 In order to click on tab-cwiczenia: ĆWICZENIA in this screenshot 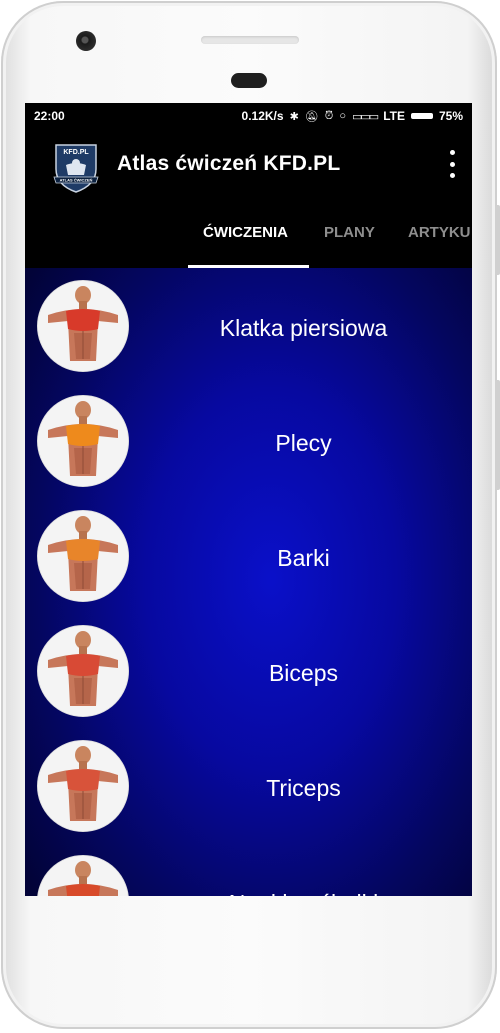, I will do `click(245, 232)`.